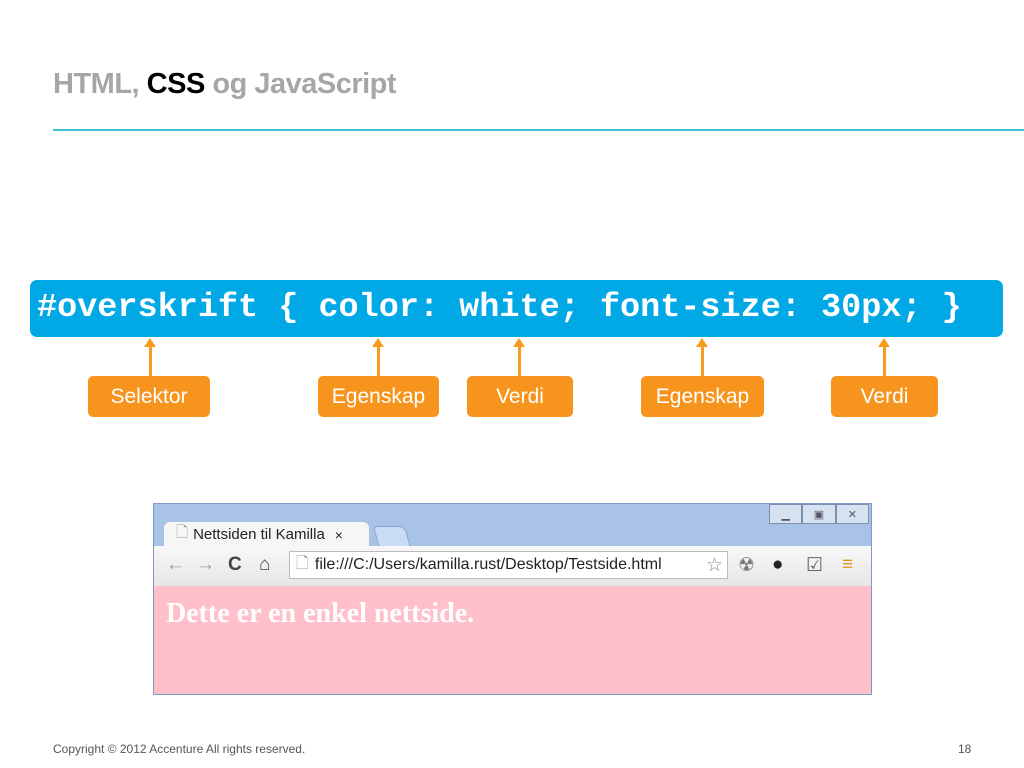 This screenshot has width=1024, height=768. I want to click on page-heading: Dette er en enkel nettside., so click(320, 613).